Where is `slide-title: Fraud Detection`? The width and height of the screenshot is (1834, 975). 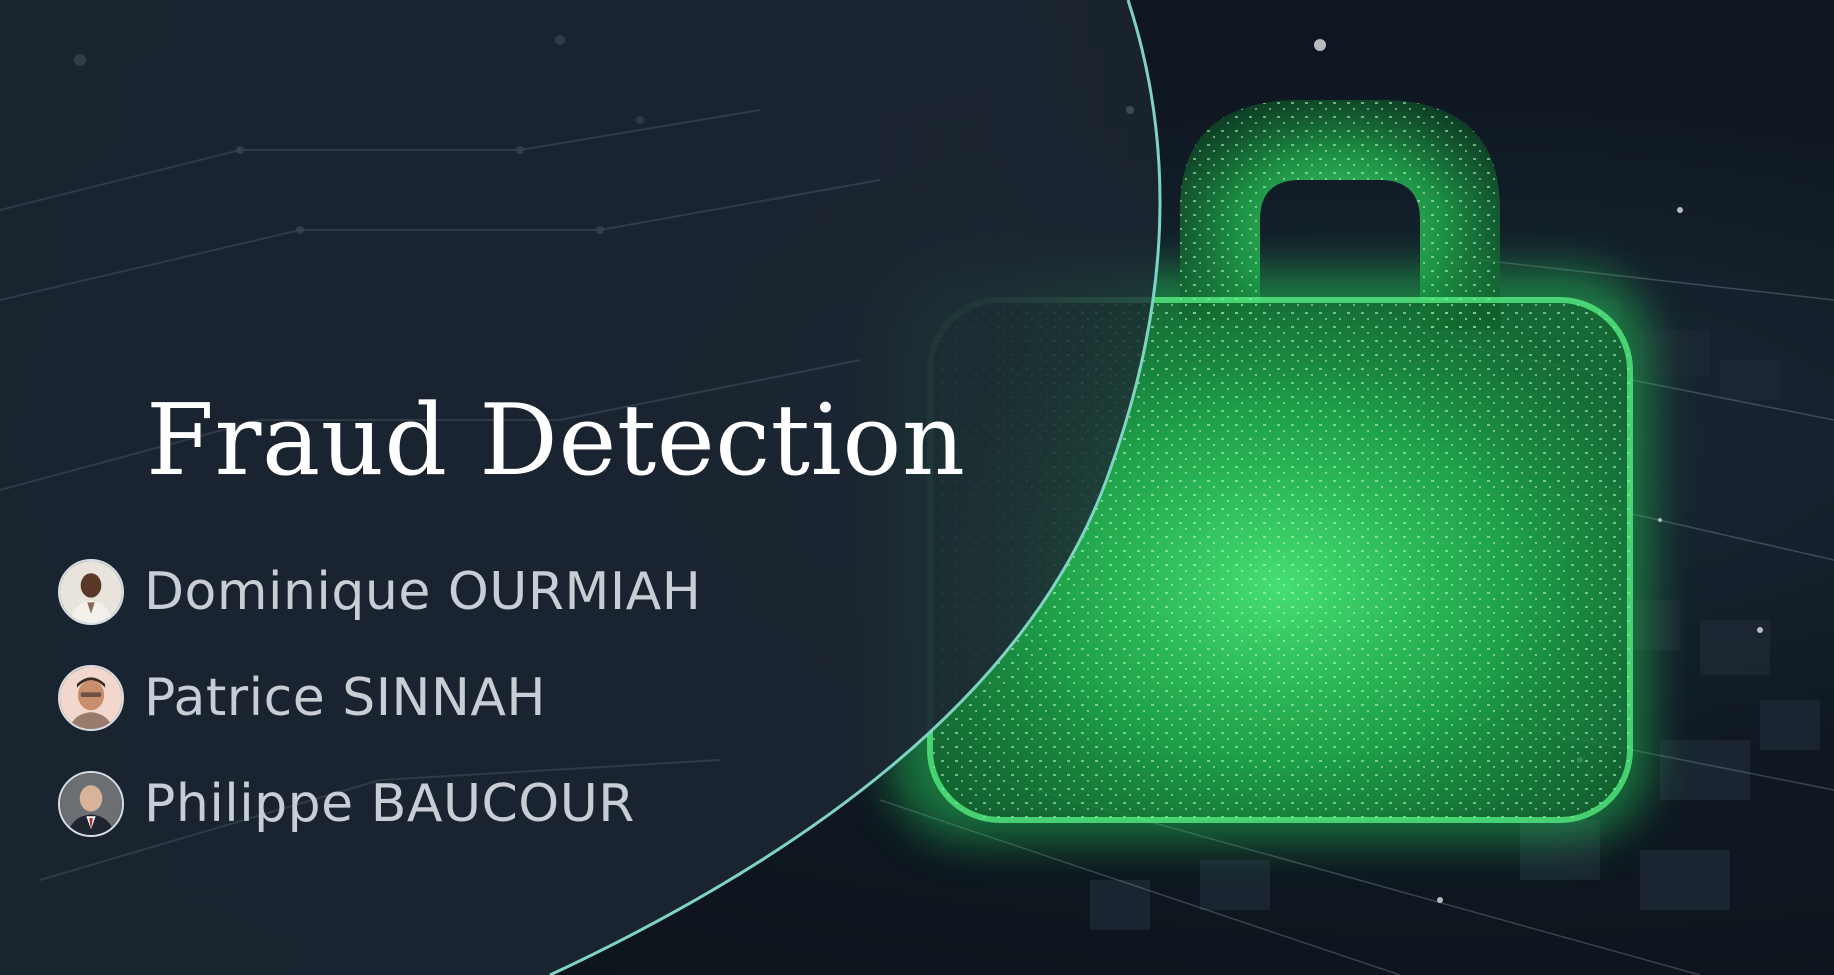
slide-title: Fraud Detection is located at coordinates (556, 441).